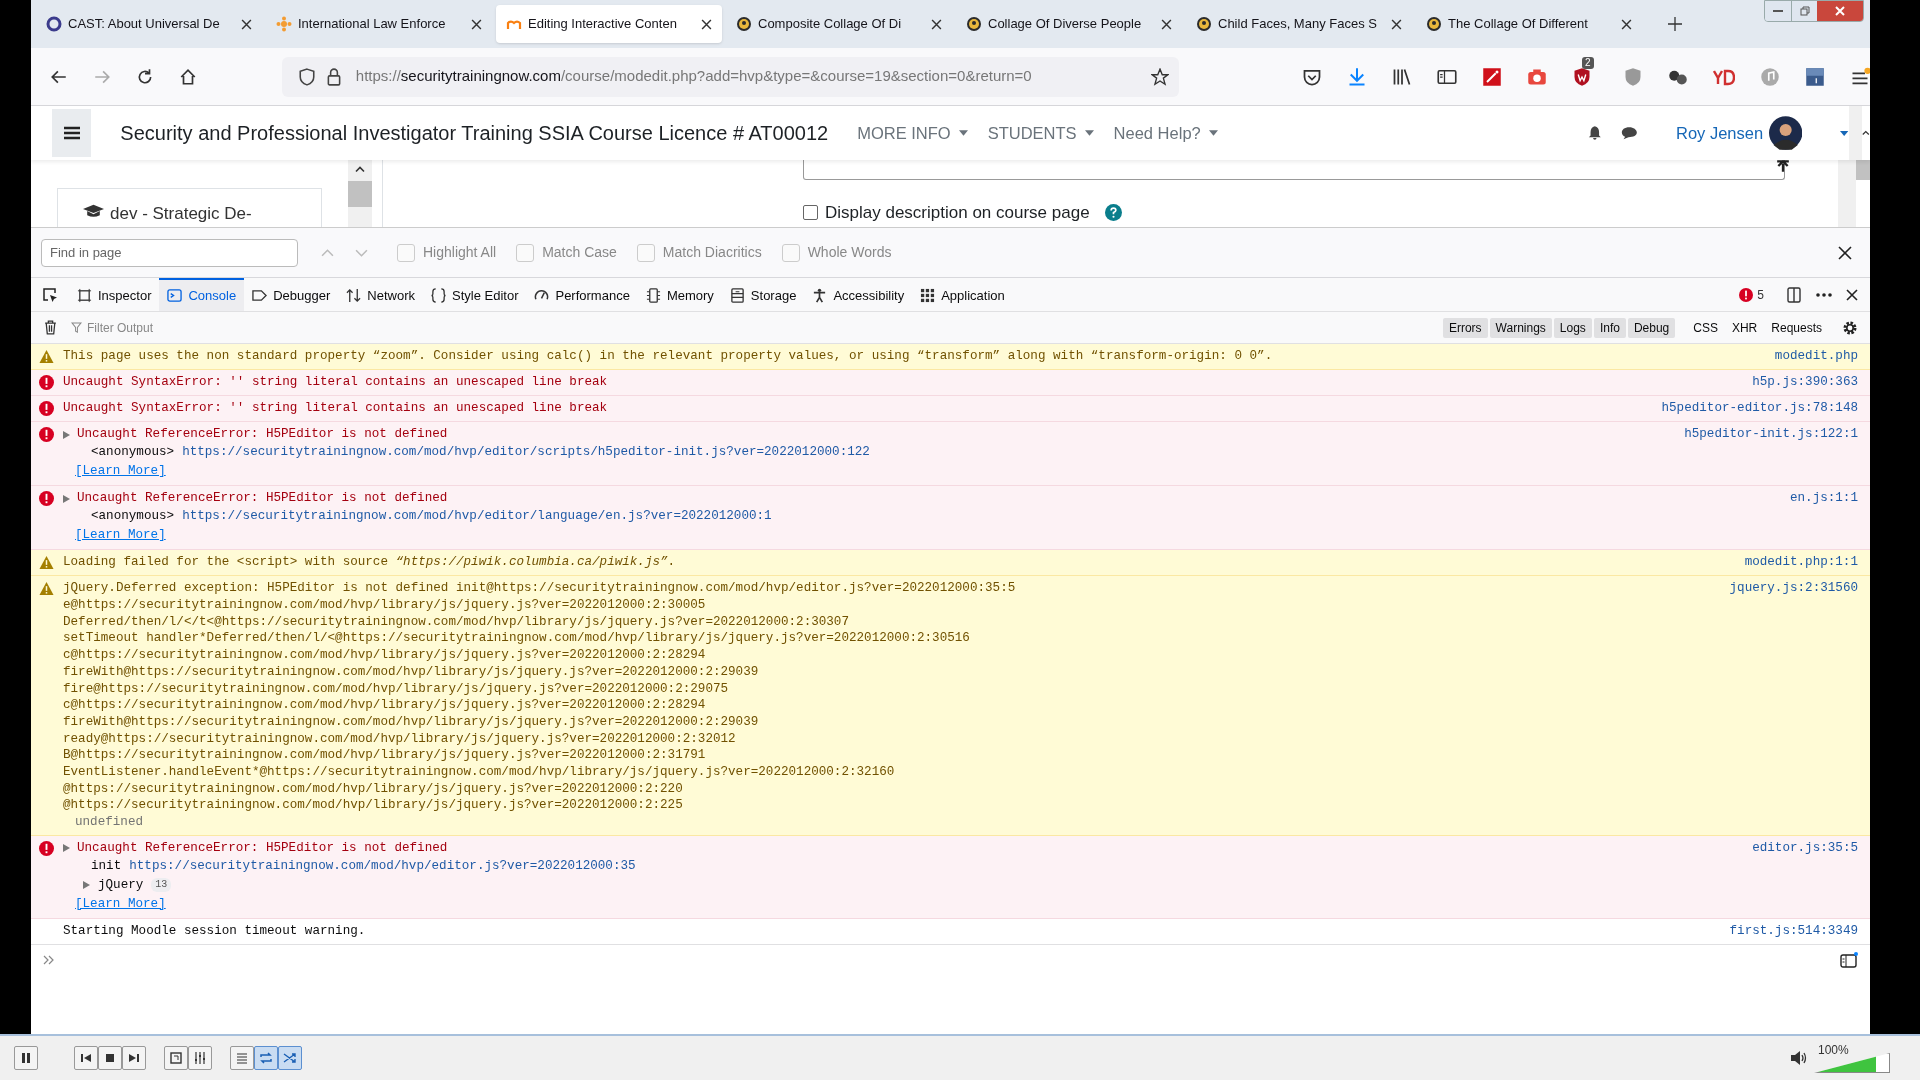  What do you see at coordinates (1793, 588) in the screenshot?
I see `source-link: jquery.js:2:31560` at bounding box center [1793, 588].